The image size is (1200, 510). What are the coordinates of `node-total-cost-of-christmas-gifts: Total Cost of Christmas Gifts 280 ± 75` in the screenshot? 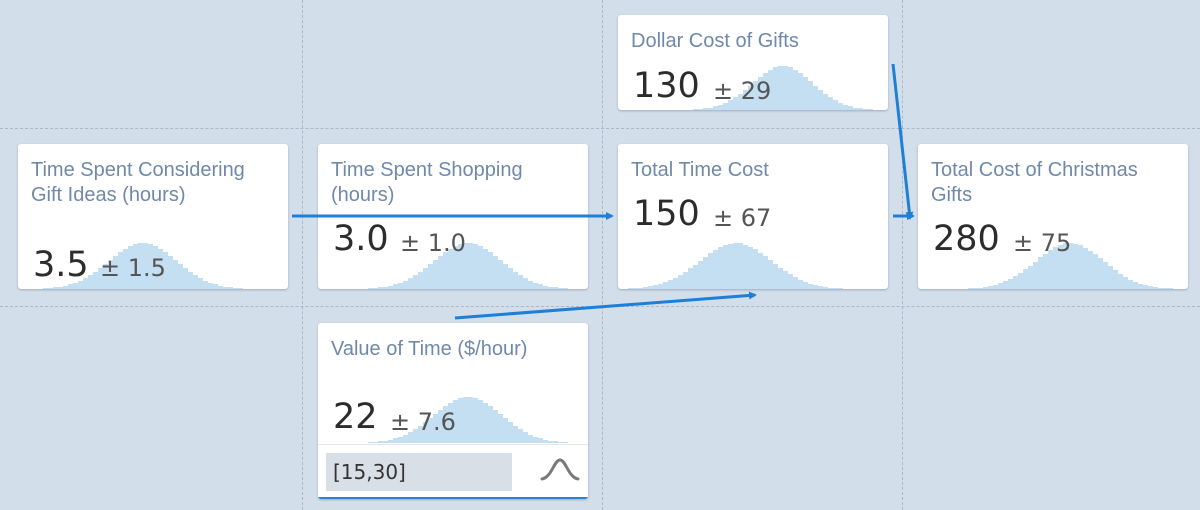 It's located at (1053, 216).